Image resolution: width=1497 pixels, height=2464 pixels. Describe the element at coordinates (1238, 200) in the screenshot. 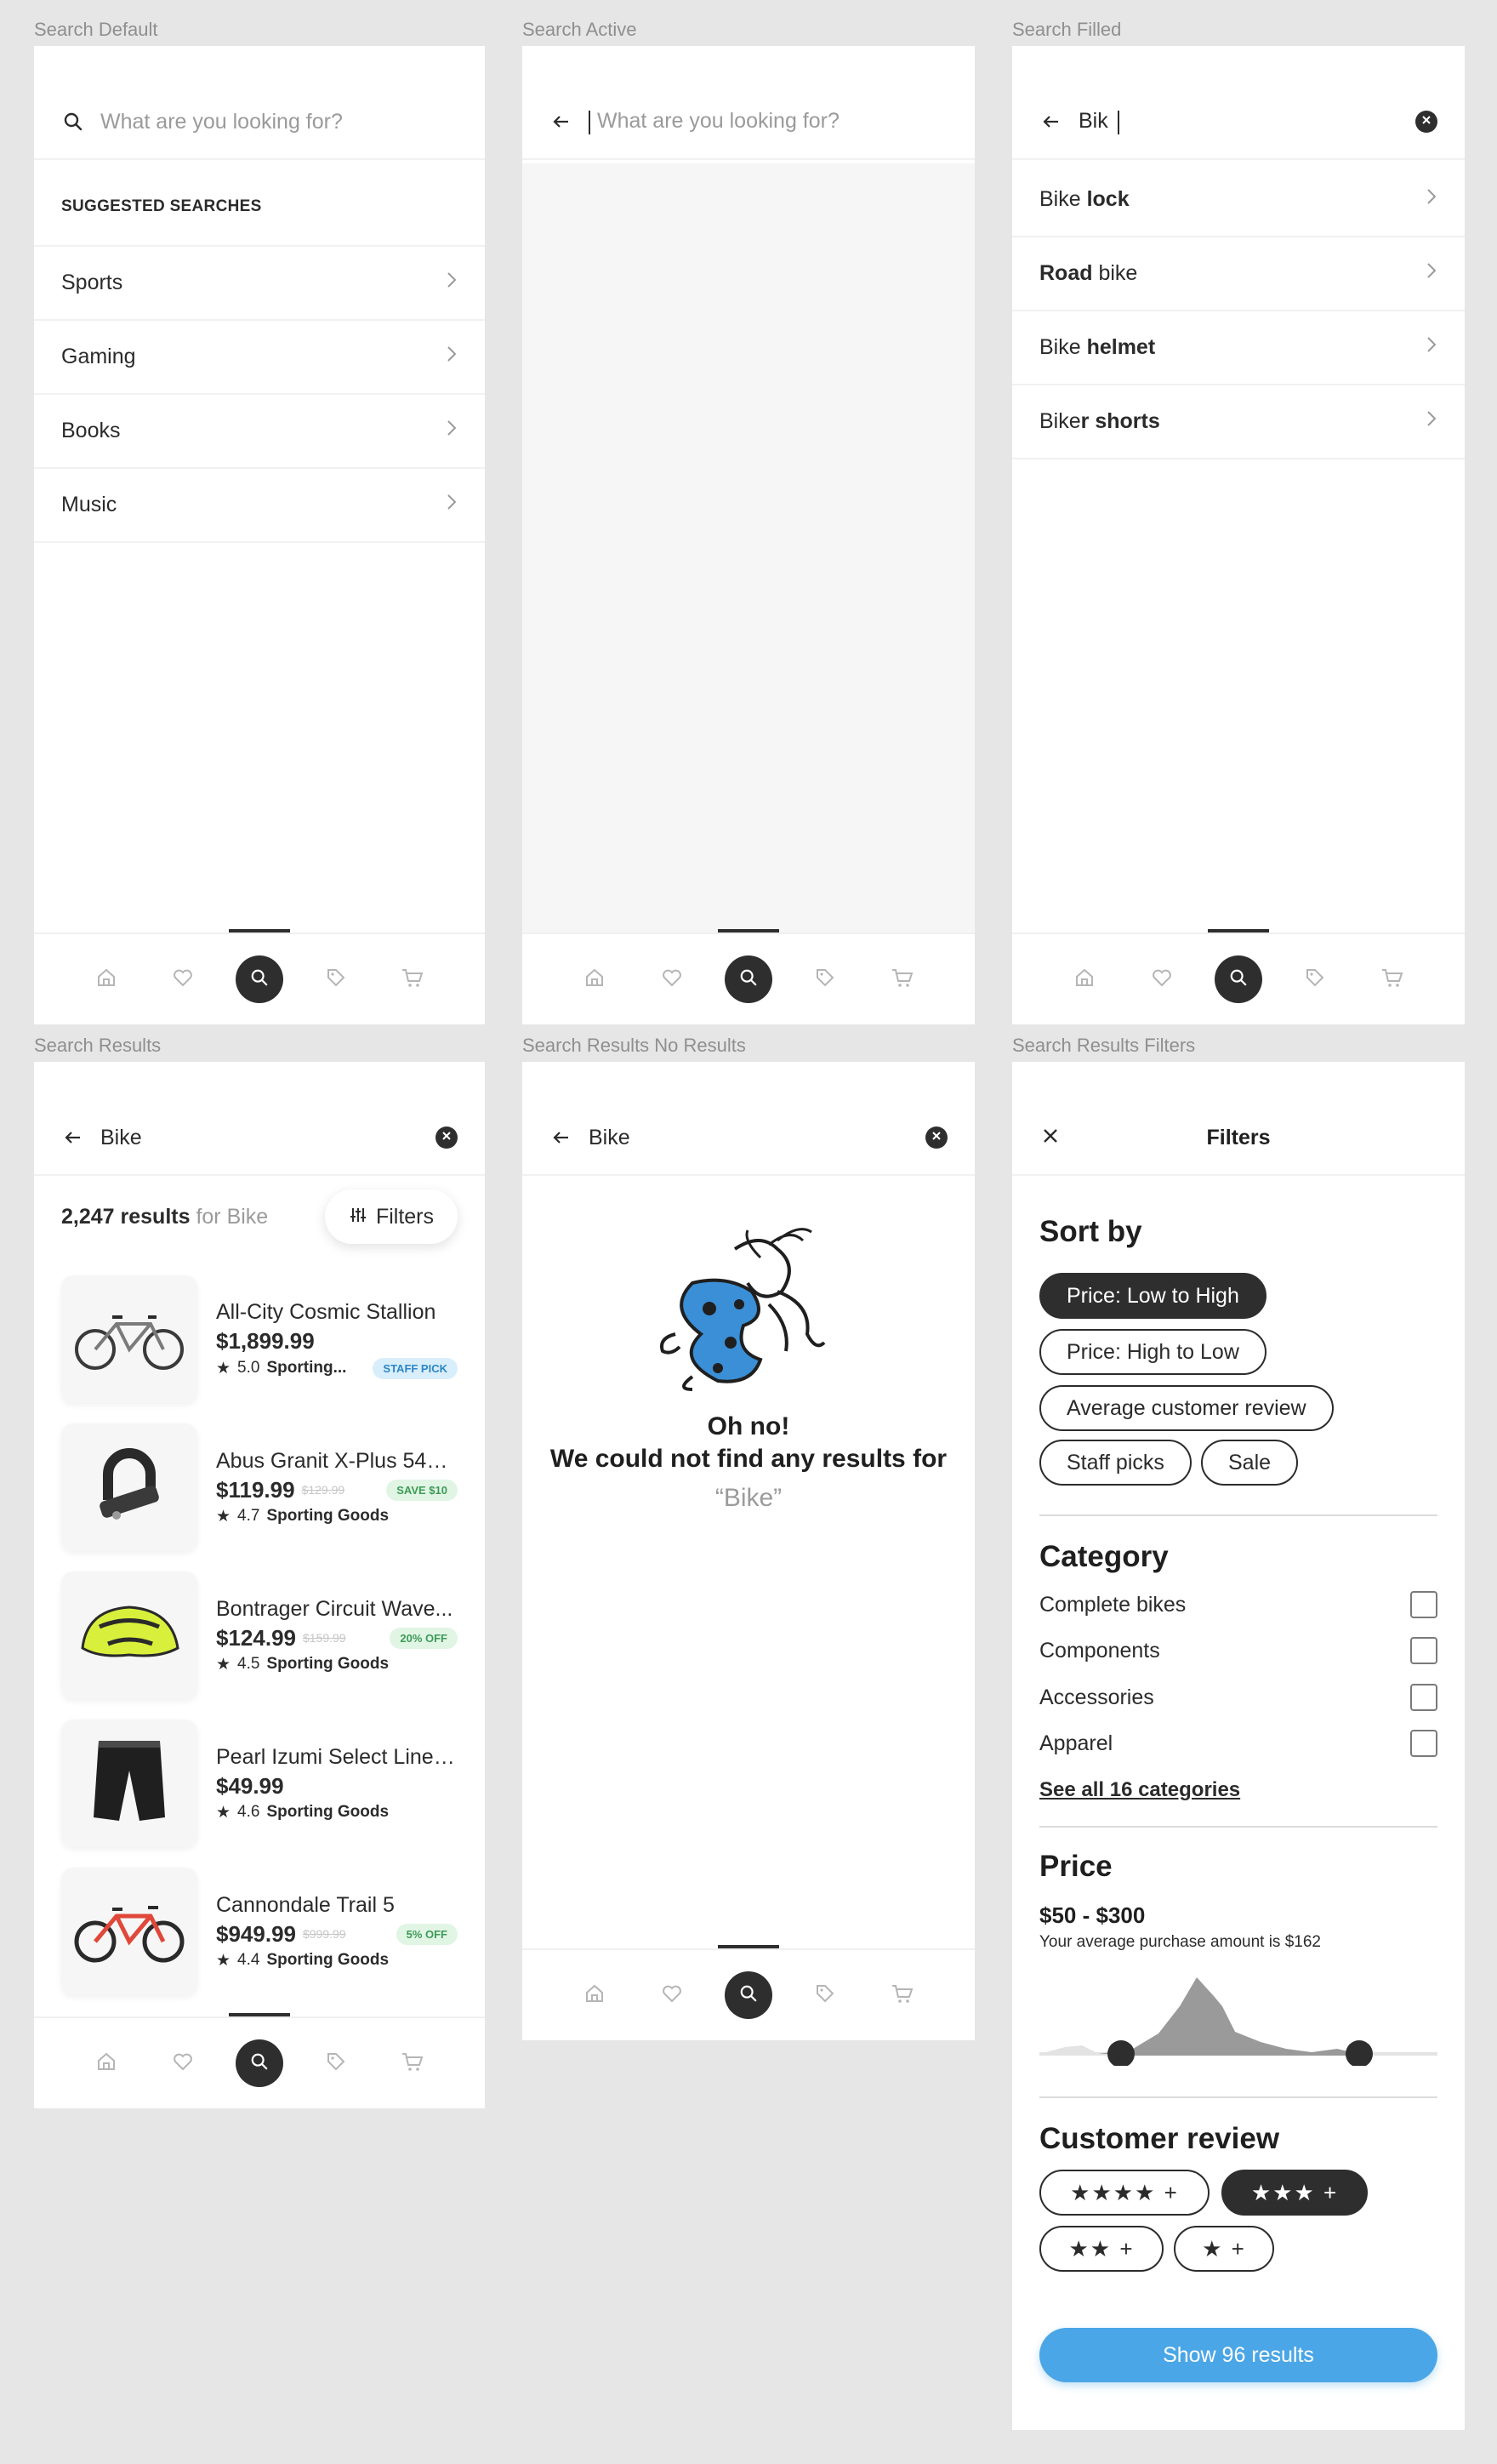

I see `autocomplete-row: Bike lock` at that location.